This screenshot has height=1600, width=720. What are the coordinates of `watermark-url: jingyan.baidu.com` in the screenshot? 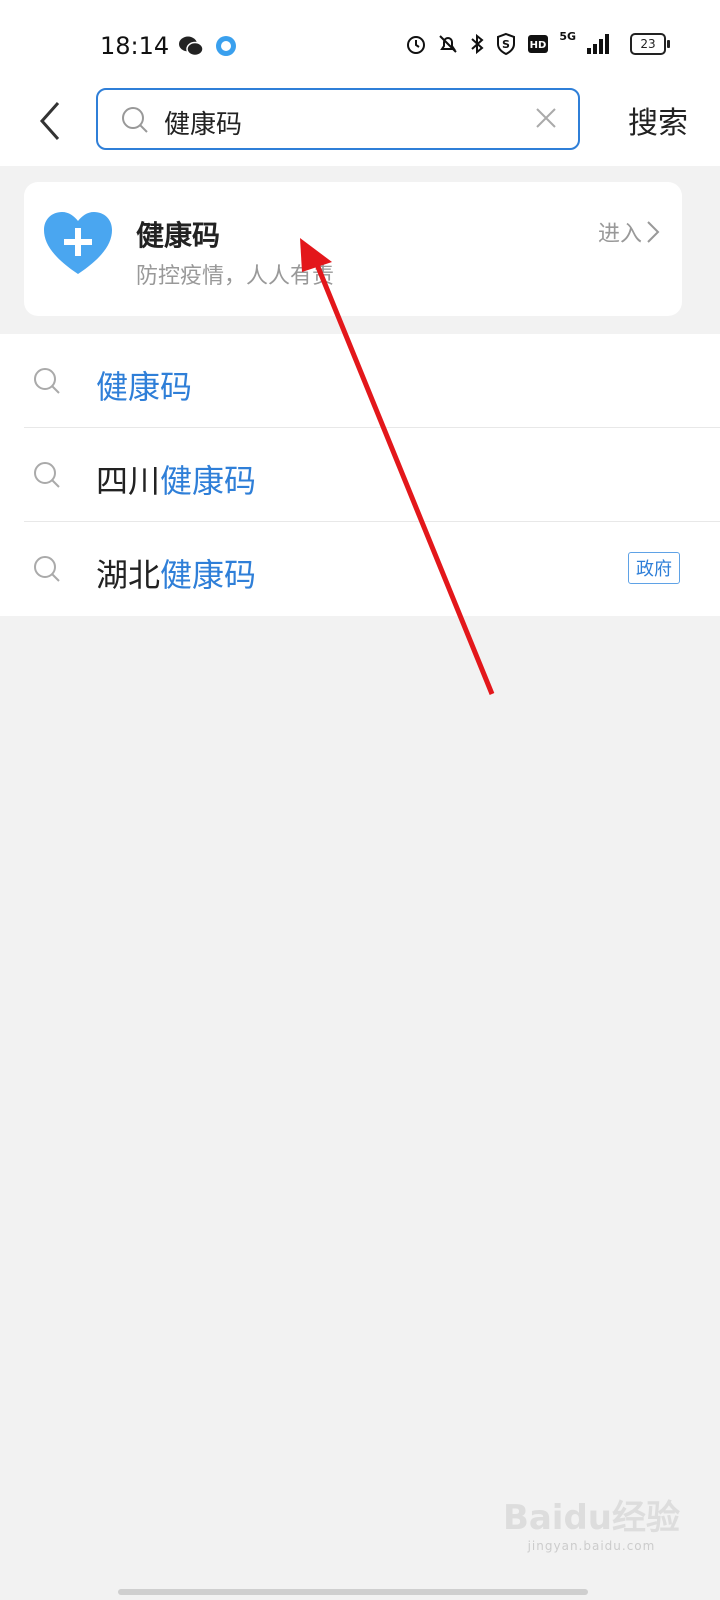 It's located at (591, 1546).